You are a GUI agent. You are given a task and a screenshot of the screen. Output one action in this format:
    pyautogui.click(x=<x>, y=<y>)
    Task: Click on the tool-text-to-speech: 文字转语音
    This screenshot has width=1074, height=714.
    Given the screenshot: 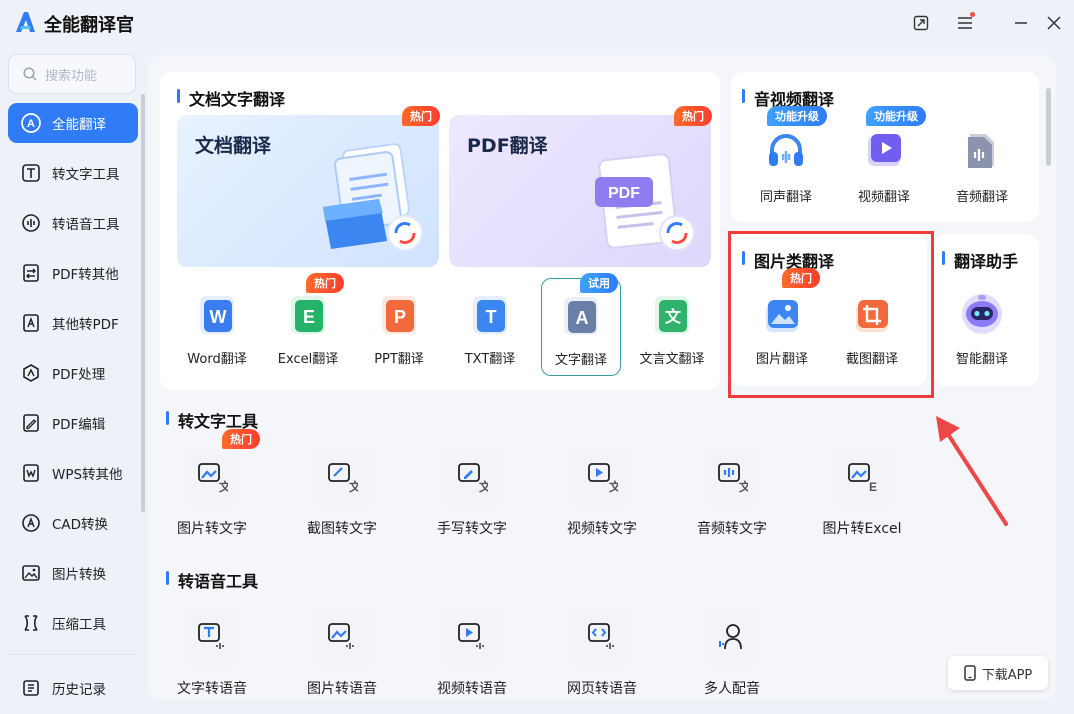 What is the action you would take?
    pyautogui.click(x=212, y=653)
    